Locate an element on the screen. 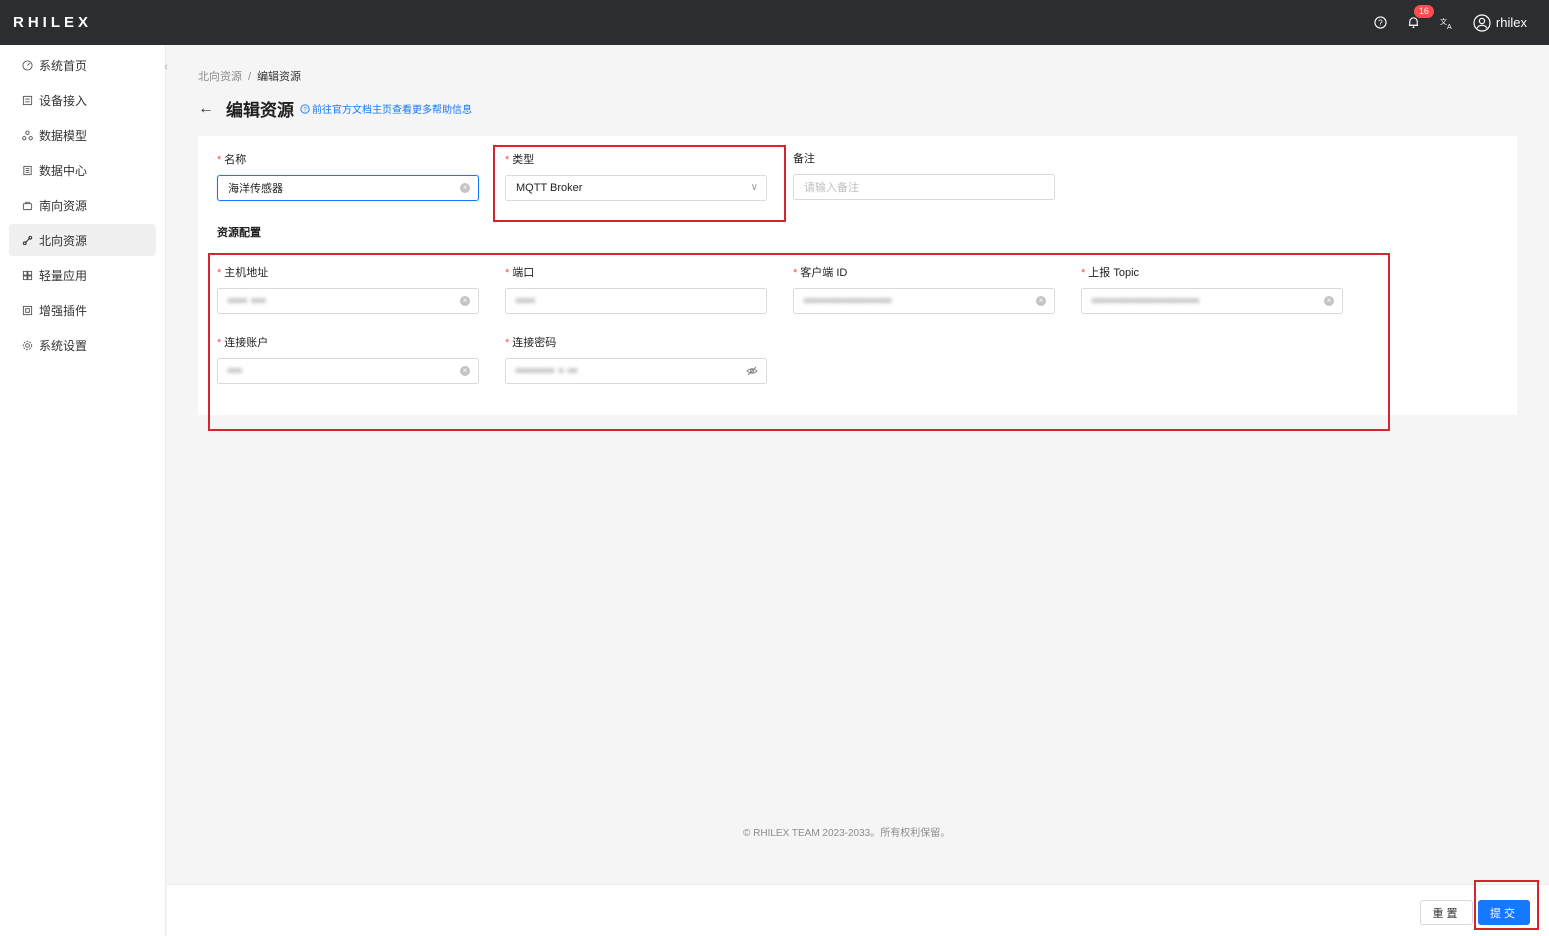  sidebar: 系统首页 设备接入 数据模型 数据中心 南向资源 北向资源 轻量应用 增强插件 is located at coordinates (84, 490).